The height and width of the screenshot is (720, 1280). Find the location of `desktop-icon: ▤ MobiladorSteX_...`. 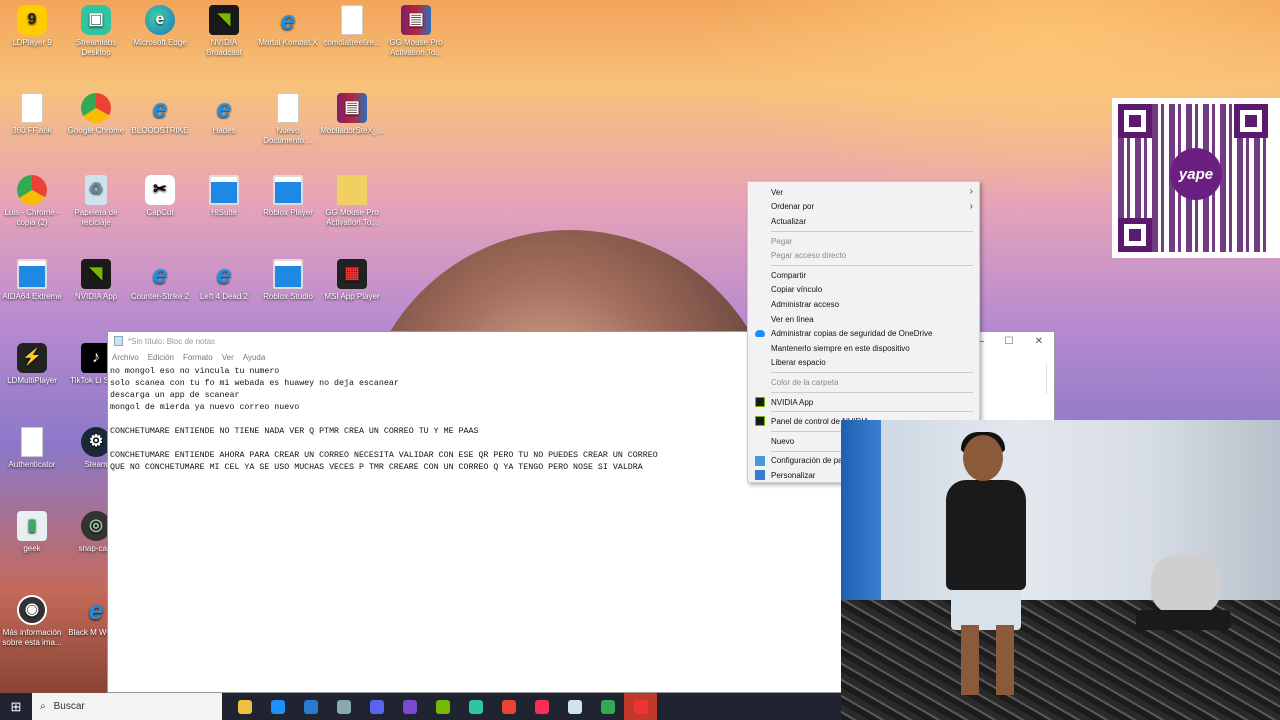

desktop-icon: ▤ MobiladorSteX_... is located at coordinates (352, 114).